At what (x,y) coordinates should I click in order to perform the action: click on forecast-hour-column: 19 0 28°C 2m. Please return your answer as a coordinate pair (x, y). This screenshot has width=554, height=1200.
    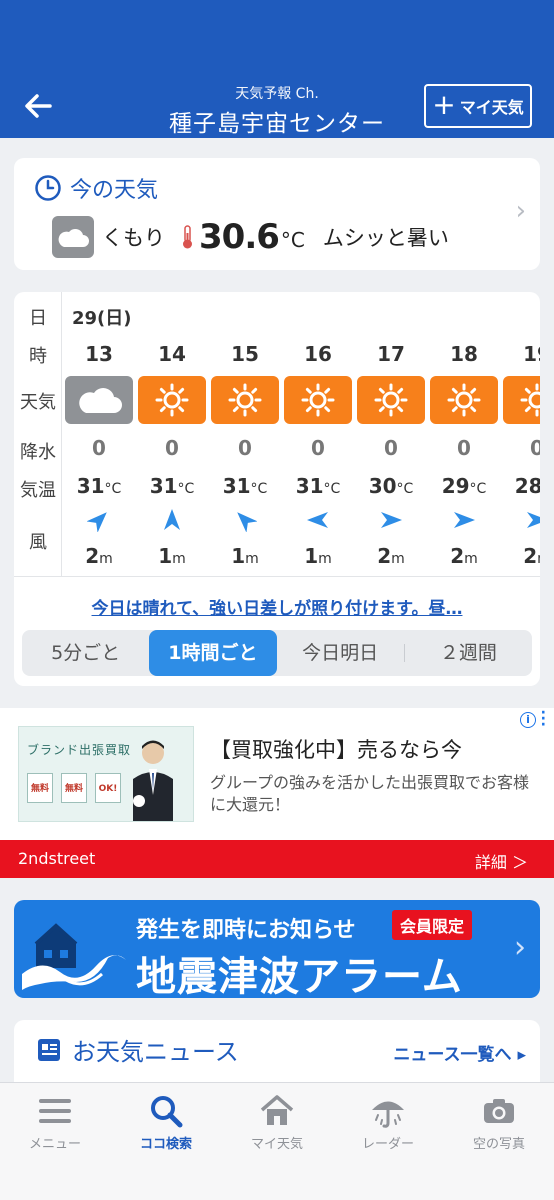
    Looking at the image, I should click on (521, 434).